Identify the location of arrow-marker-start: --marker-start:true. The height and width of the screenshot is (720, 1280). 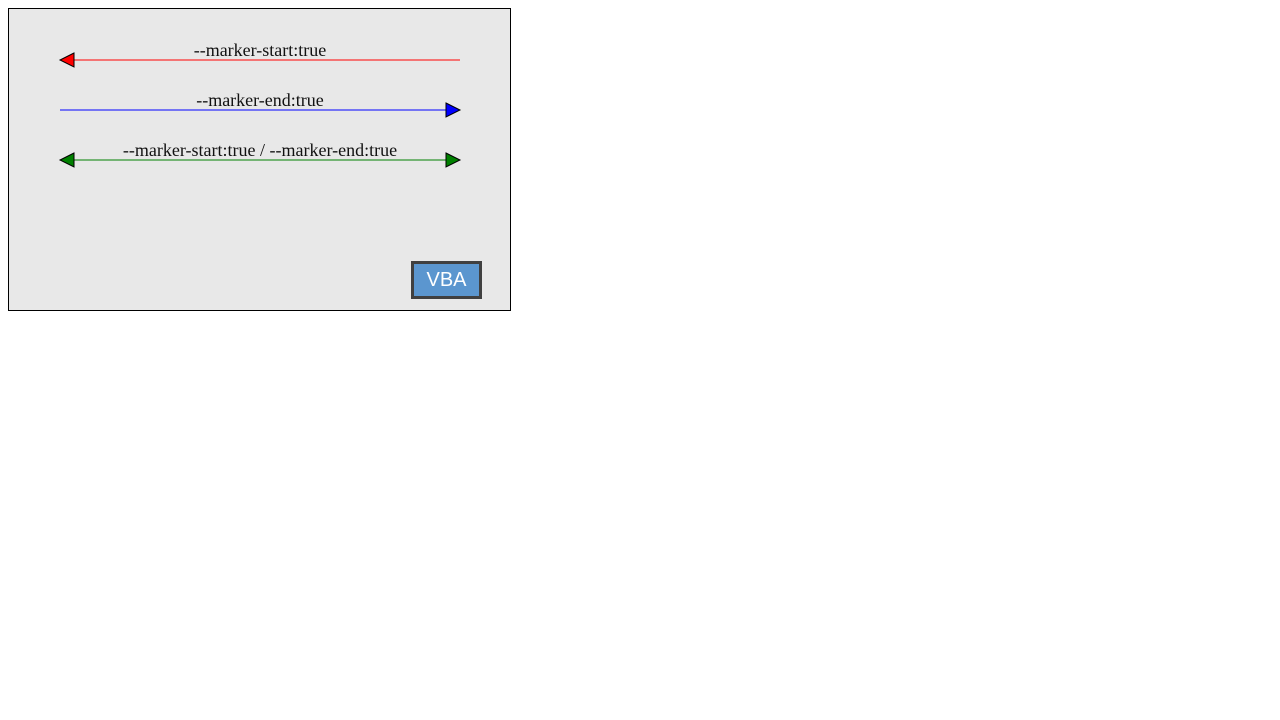
(259, 54).